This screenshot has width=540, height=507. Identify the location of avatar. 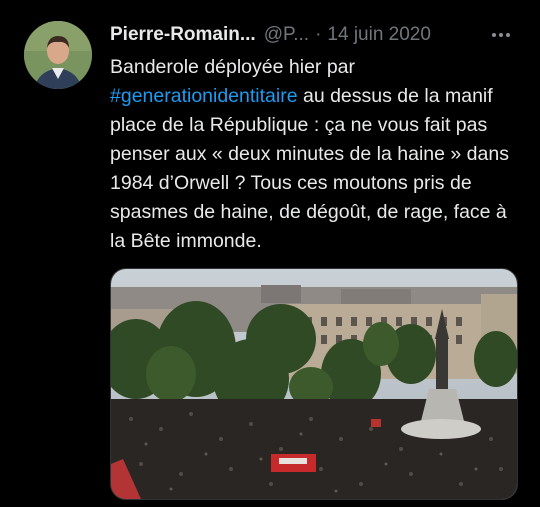
(58, 55).